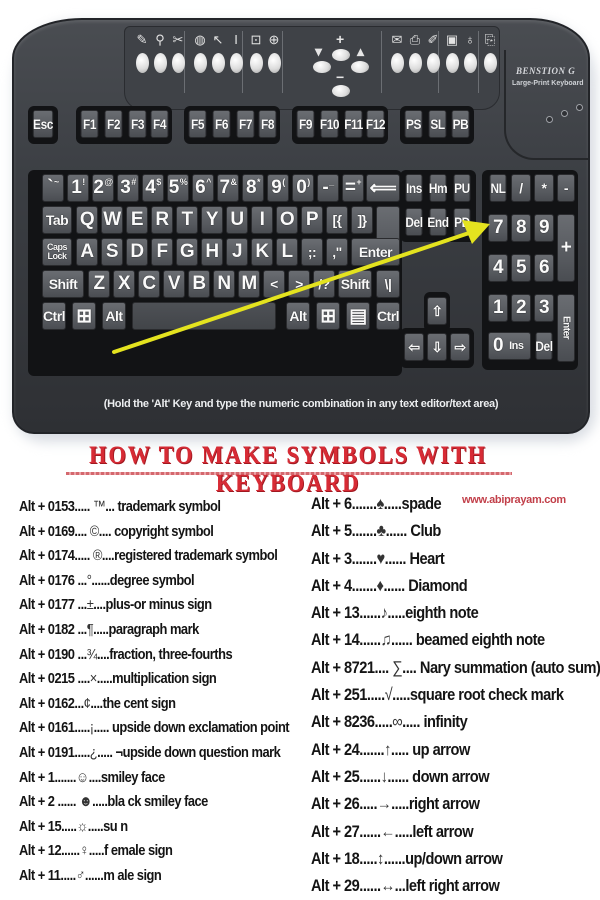  Describe the element at coordinates (328, 188) in the screenshot. I see `key-minus: - _` at that location.